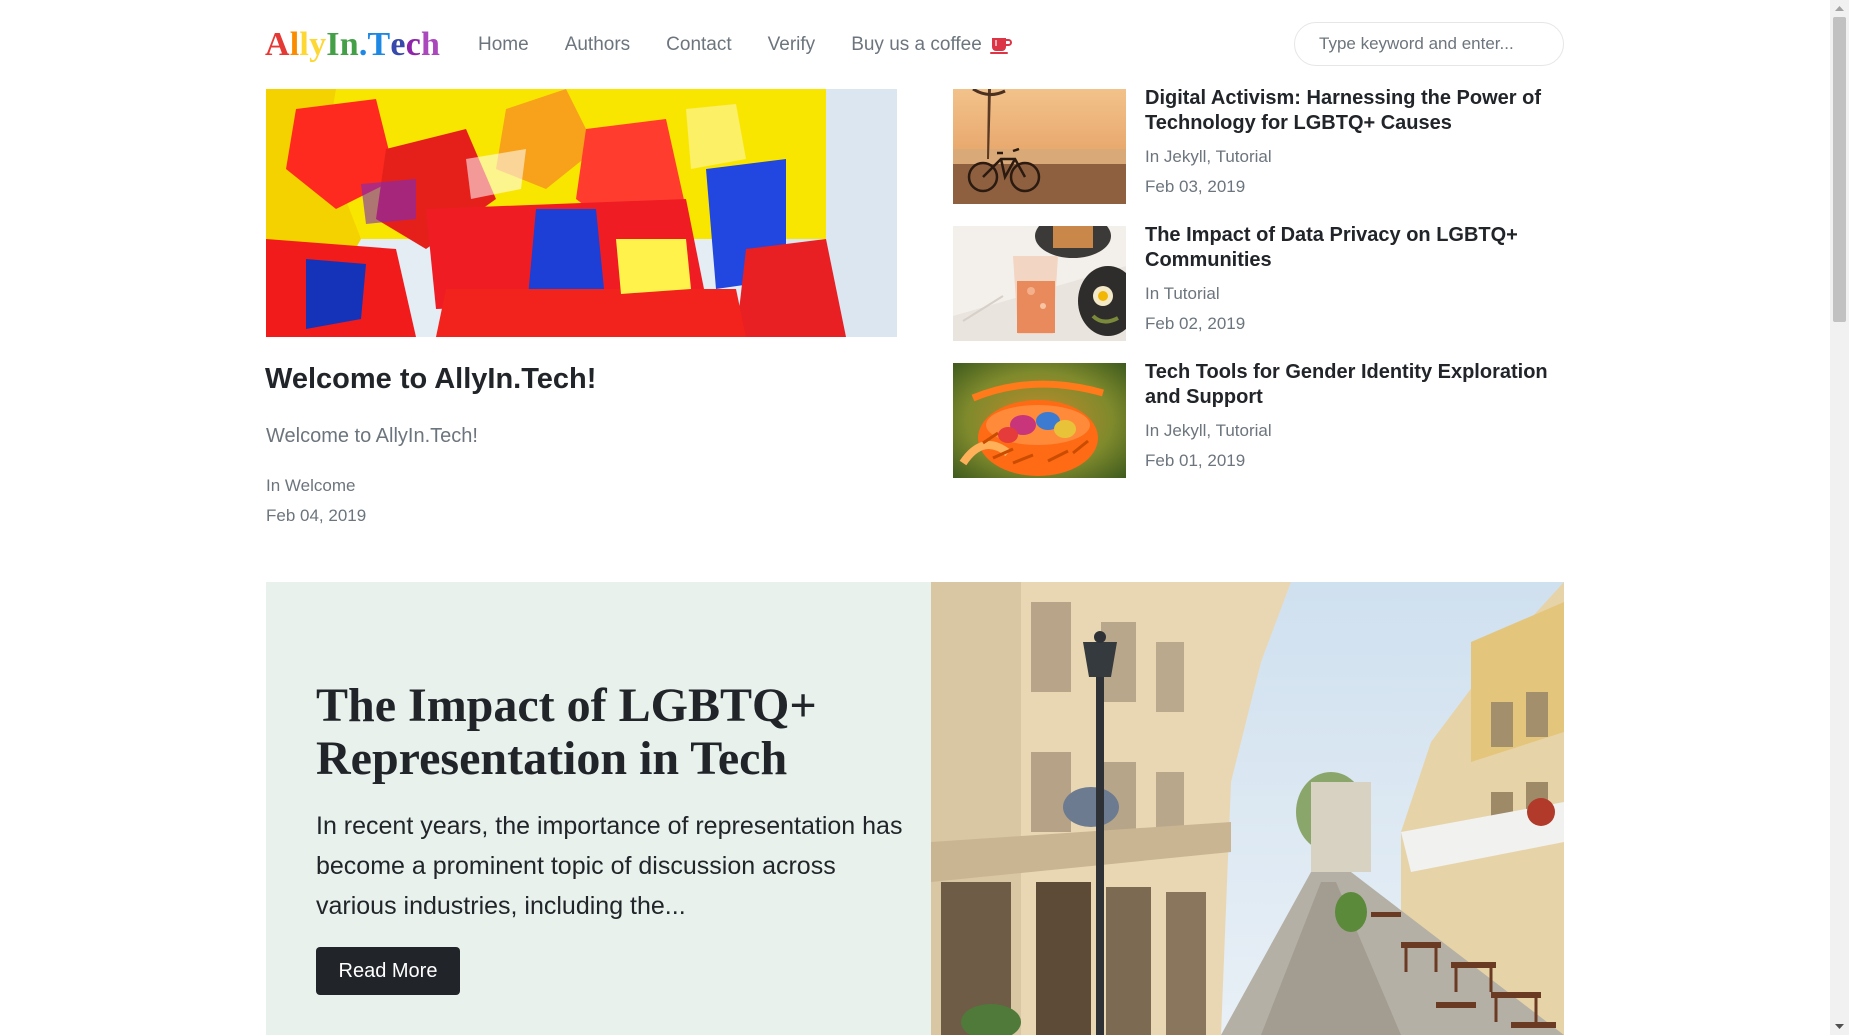 The image size is (1849, 1035). Describe the element at coordinates (398, 44) in the screenshot. I see `logo-letter: e` at that location.